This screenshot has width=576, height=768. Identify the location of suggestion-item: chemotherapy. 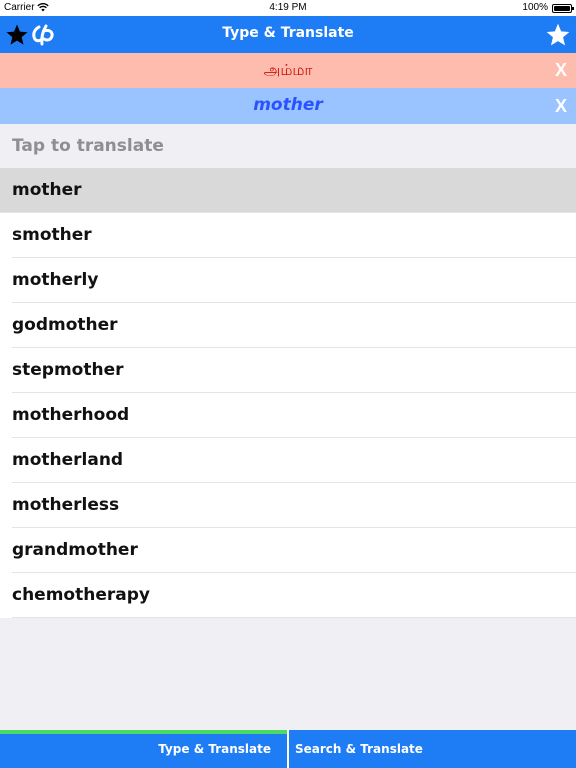
(288, 595).